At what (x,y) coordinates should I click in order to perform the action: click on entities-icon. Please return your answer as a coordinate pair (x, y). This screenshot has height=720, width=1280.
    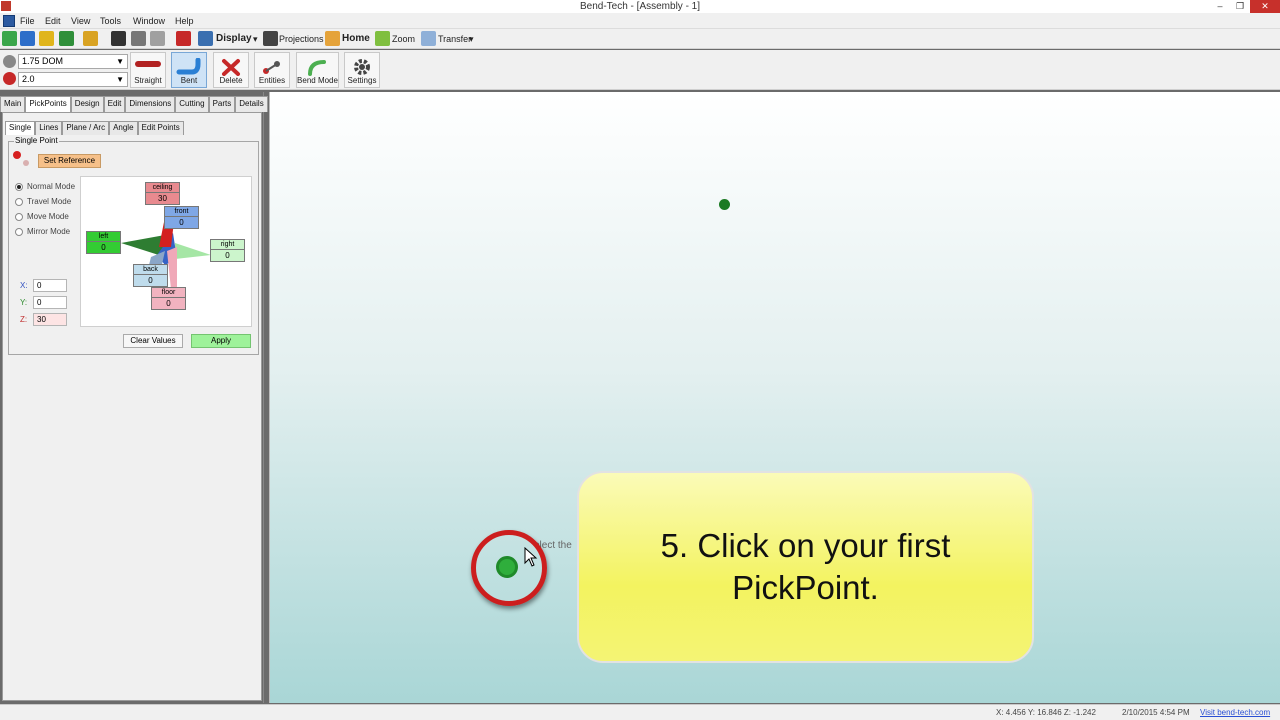
    Looking at the image, I should click on (271, 67).